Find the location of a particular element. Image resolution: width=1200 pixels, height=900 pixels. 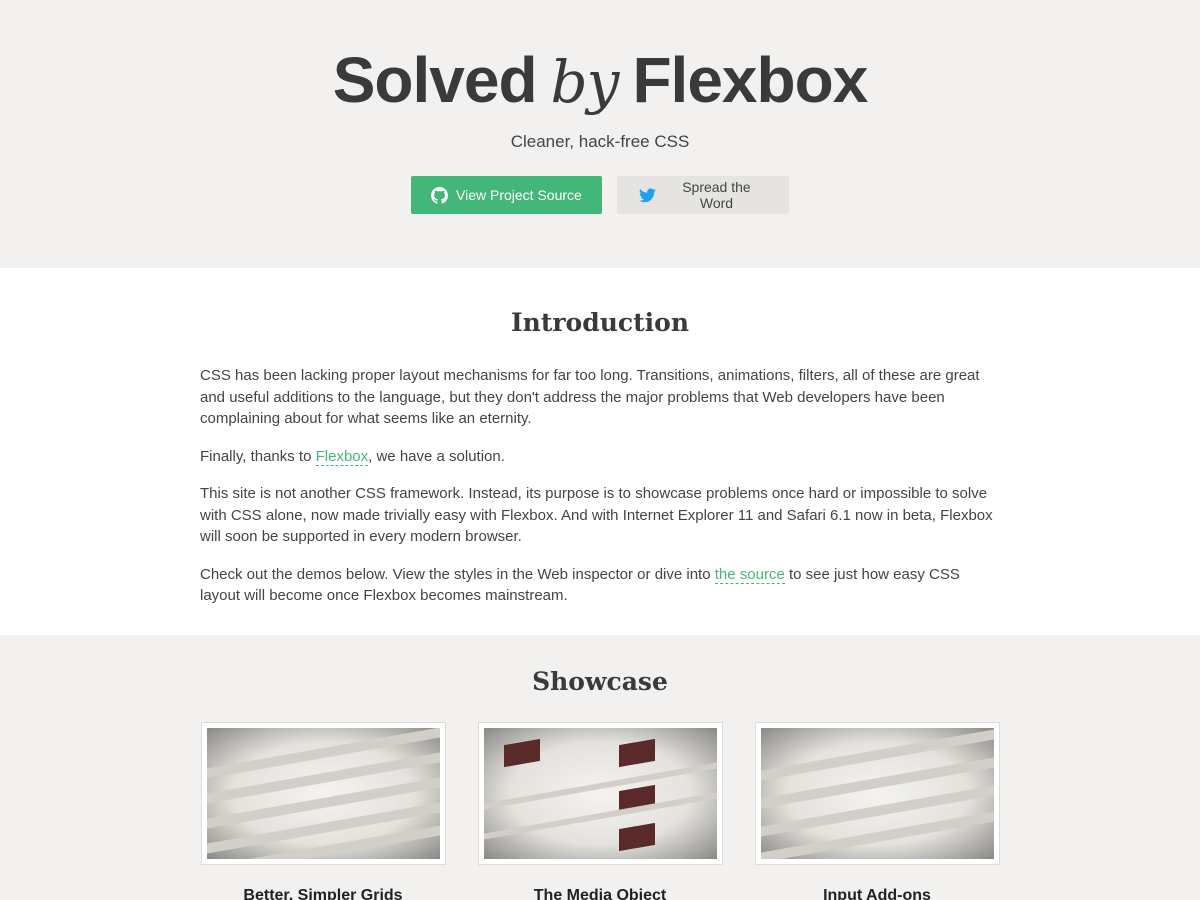

input-addons-thumbnail is located at coordinates (877, 793).